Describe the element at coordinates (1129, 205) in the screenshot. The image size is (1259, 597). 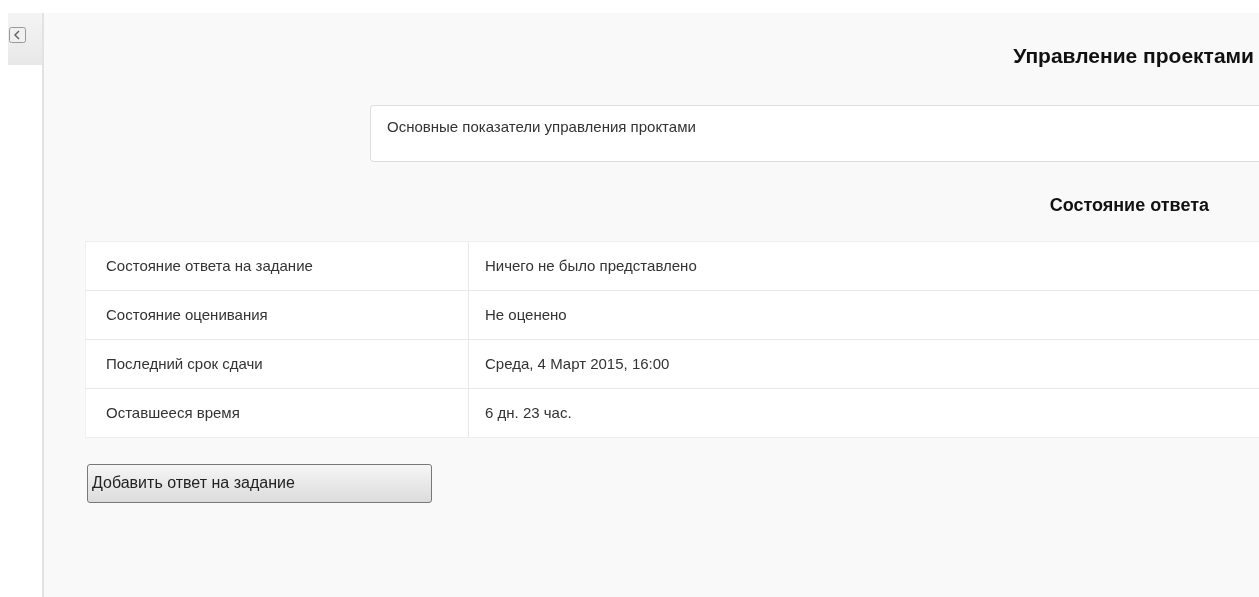
I see `section-heading: Состояние ответа` at that location.